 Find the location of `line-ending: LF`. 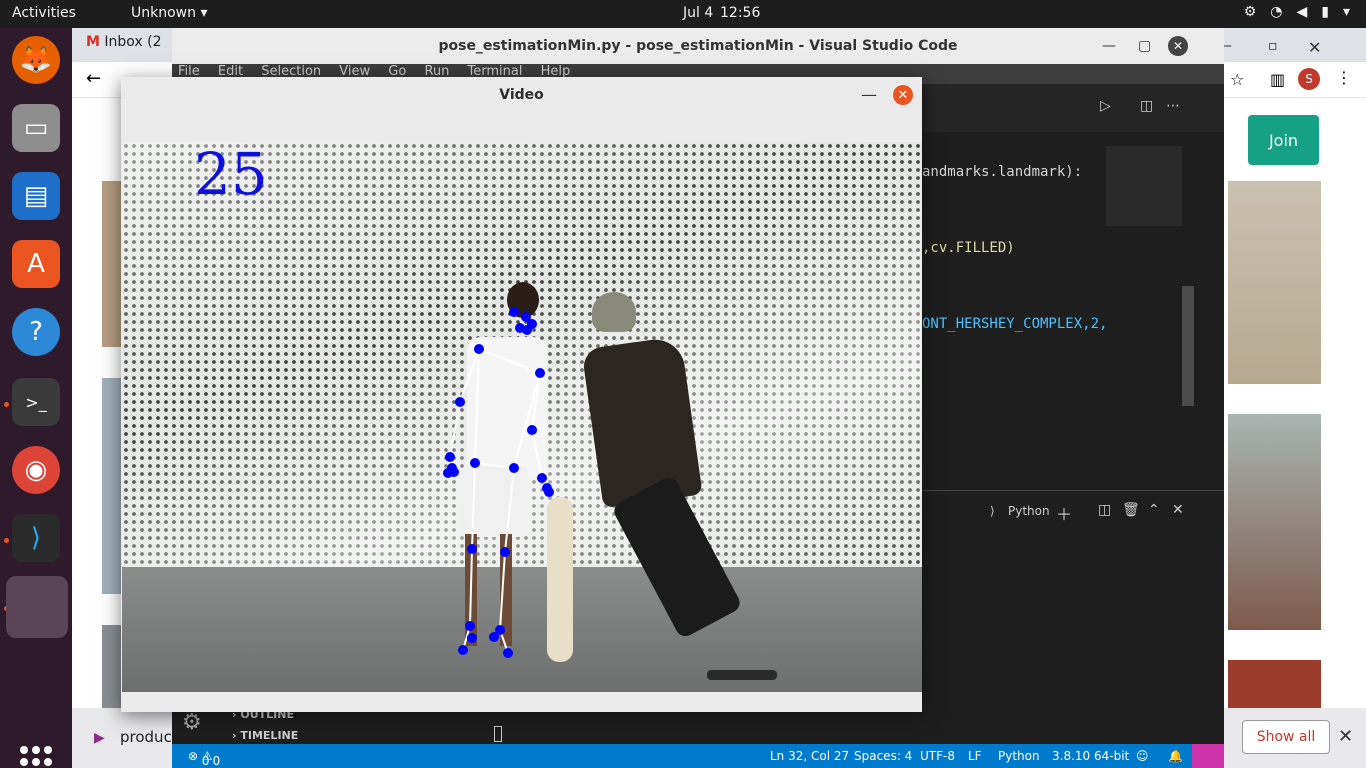

line-ending: LF is located at coordinates (975, 756).